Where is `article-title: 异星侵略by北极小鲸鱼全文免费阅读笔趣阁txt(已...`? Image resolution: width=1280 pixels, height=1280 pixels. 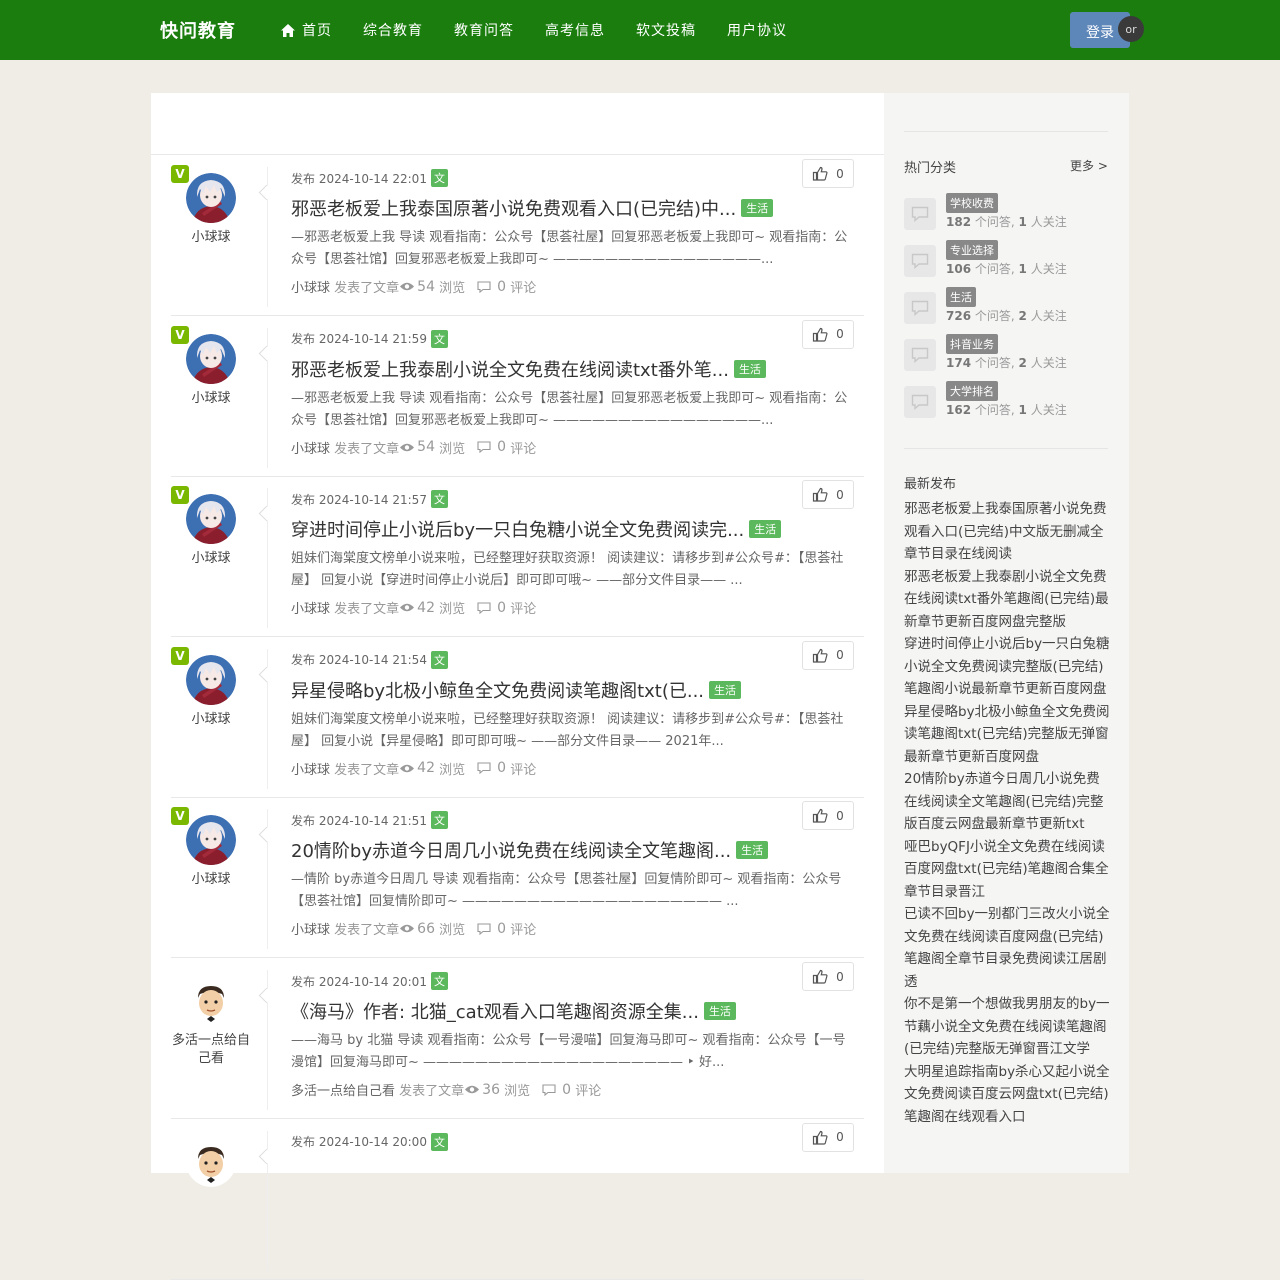
article-title: 异星侵略by北极小鲸鱼全文免费阅读笔趣阁txt(已... is located at coordinates (497, 690).